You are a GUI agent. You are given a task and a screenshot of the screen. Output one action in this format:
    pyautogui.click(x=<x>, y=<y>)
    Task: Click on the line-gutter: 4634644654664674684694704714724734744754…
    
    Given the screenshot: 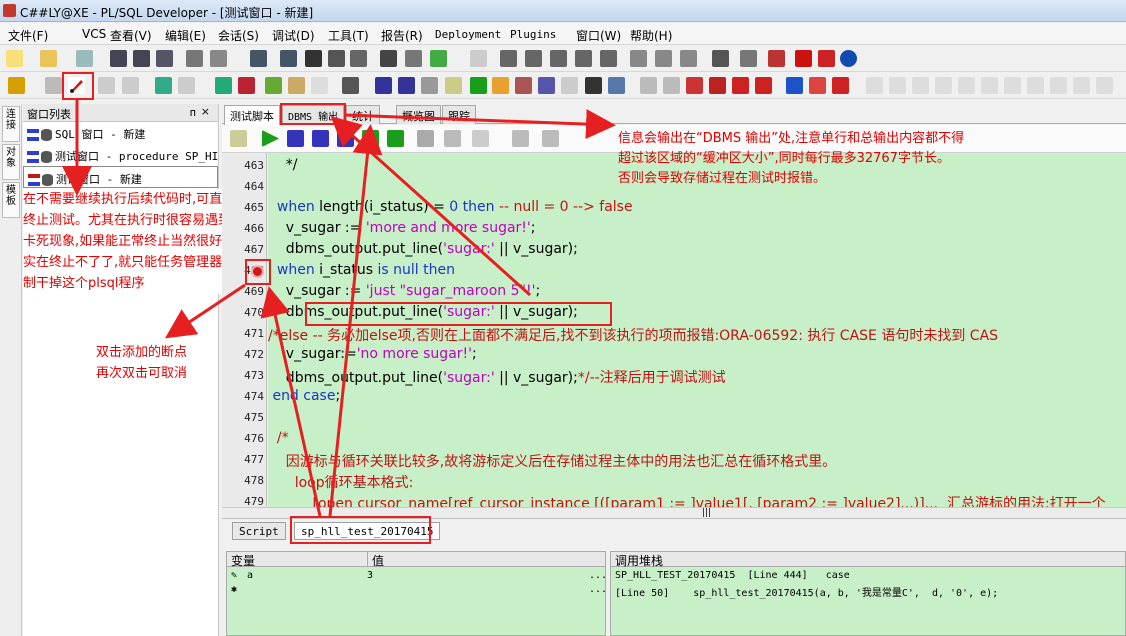 What is the action you would take?
    pyautogui.click(x=244, y=330)
    